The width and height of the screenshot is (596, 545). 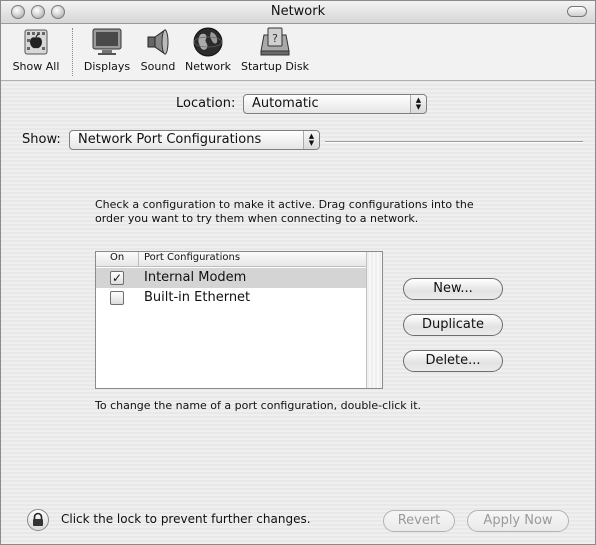 I want to click on lock-icon, so click(x=38, y=519).